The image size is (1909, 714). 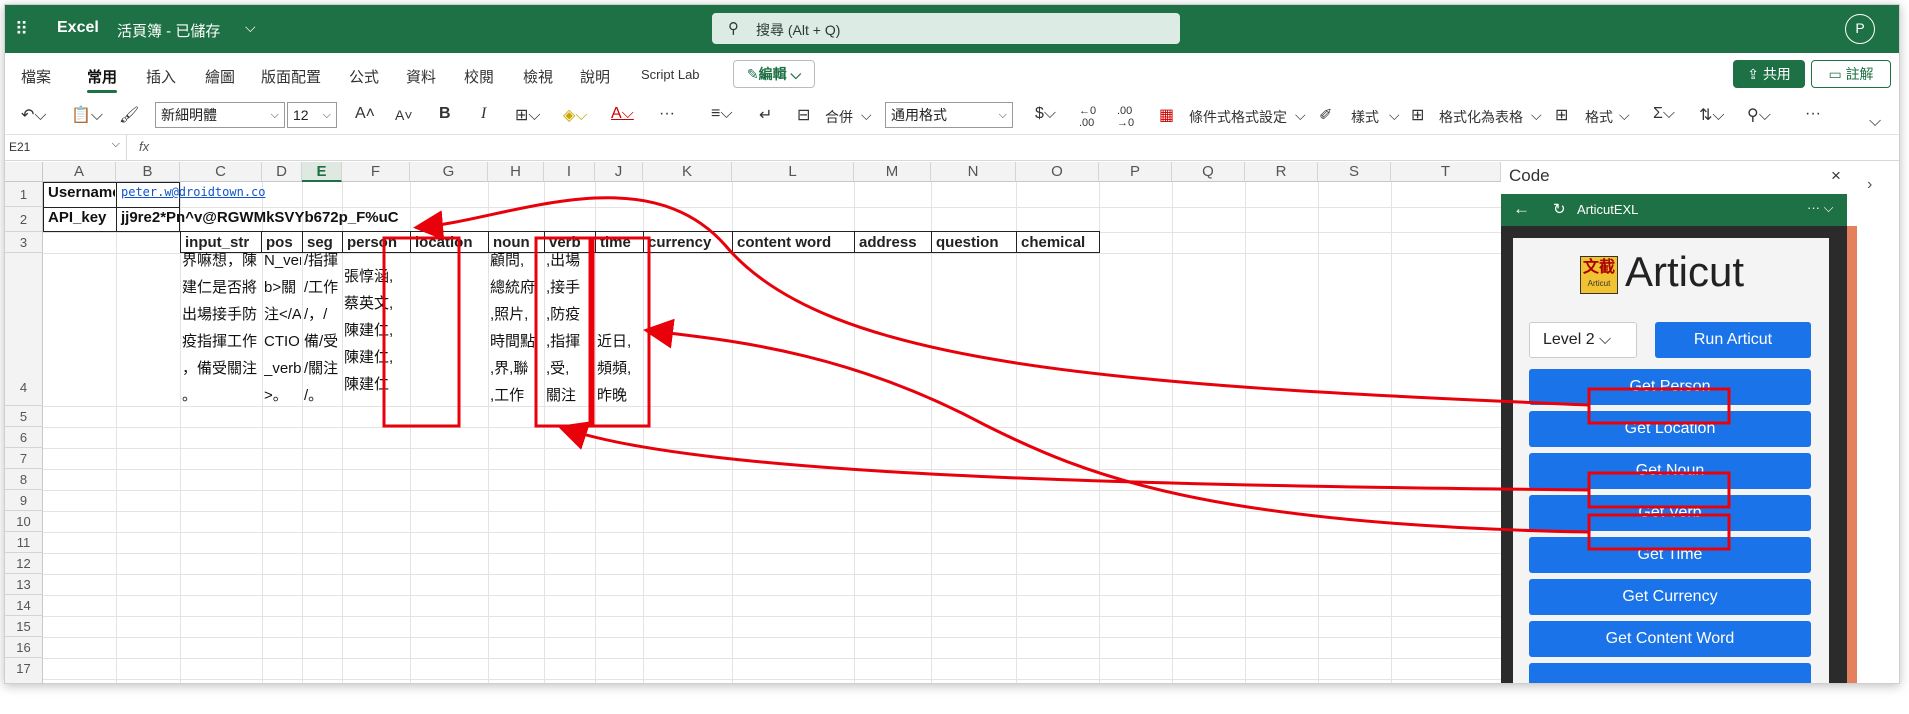 I want to click on get-person-highlight, so click(x=1659, y=406).